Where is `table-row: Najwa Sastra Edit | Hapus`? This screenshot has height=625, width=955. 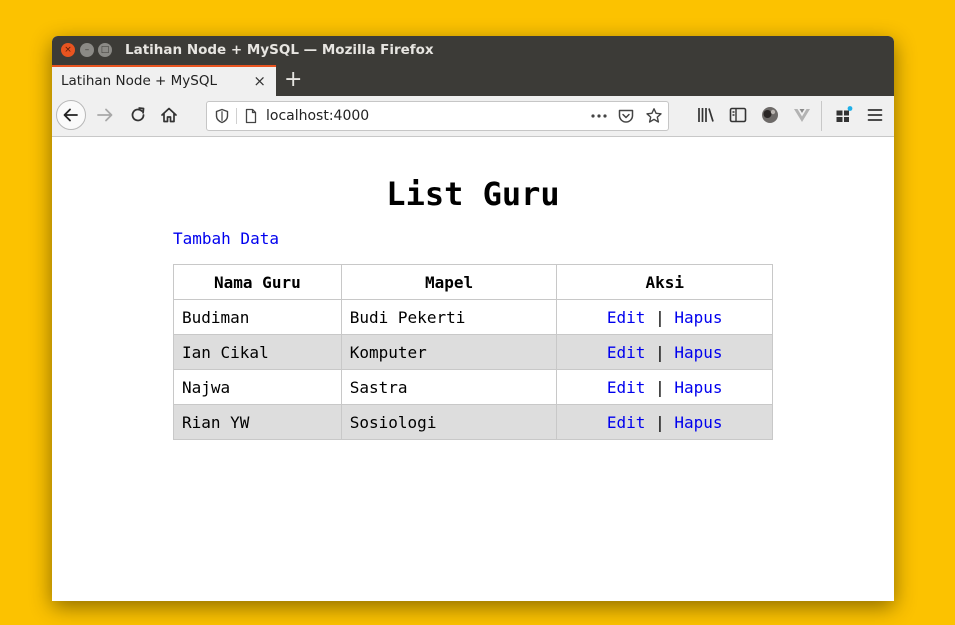 table-row: Najwa Sastra Edit | Hapus is located at coordinates (473, 387).